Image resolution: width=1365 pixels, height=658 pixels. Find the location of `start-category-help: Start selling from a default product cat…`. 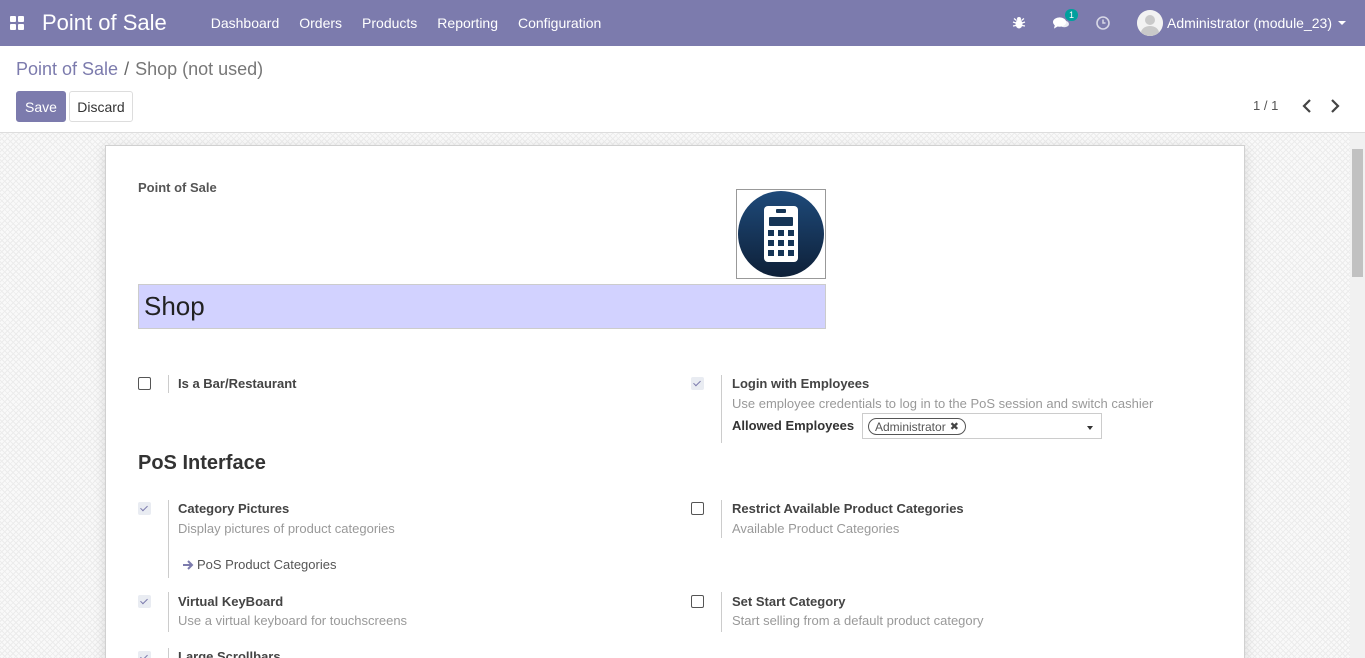

start-category-help: Start selling from a default product cat… is located at coordinates (858, 620).